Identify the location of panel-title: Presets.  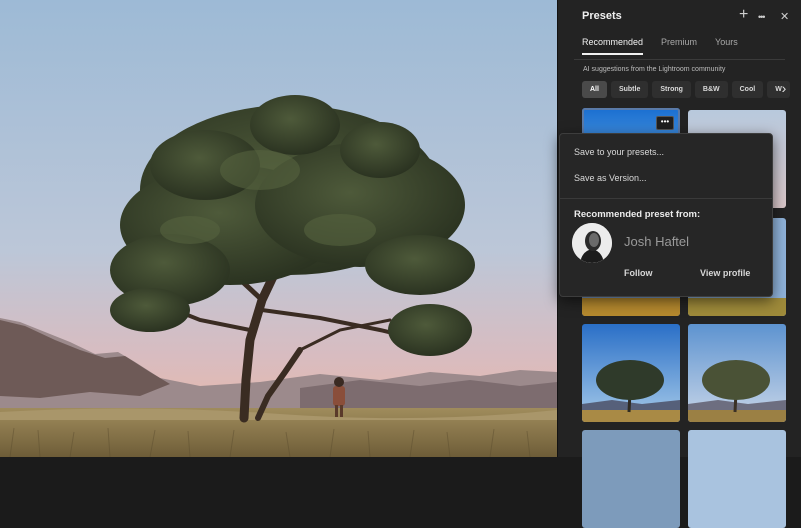
(602, 16).